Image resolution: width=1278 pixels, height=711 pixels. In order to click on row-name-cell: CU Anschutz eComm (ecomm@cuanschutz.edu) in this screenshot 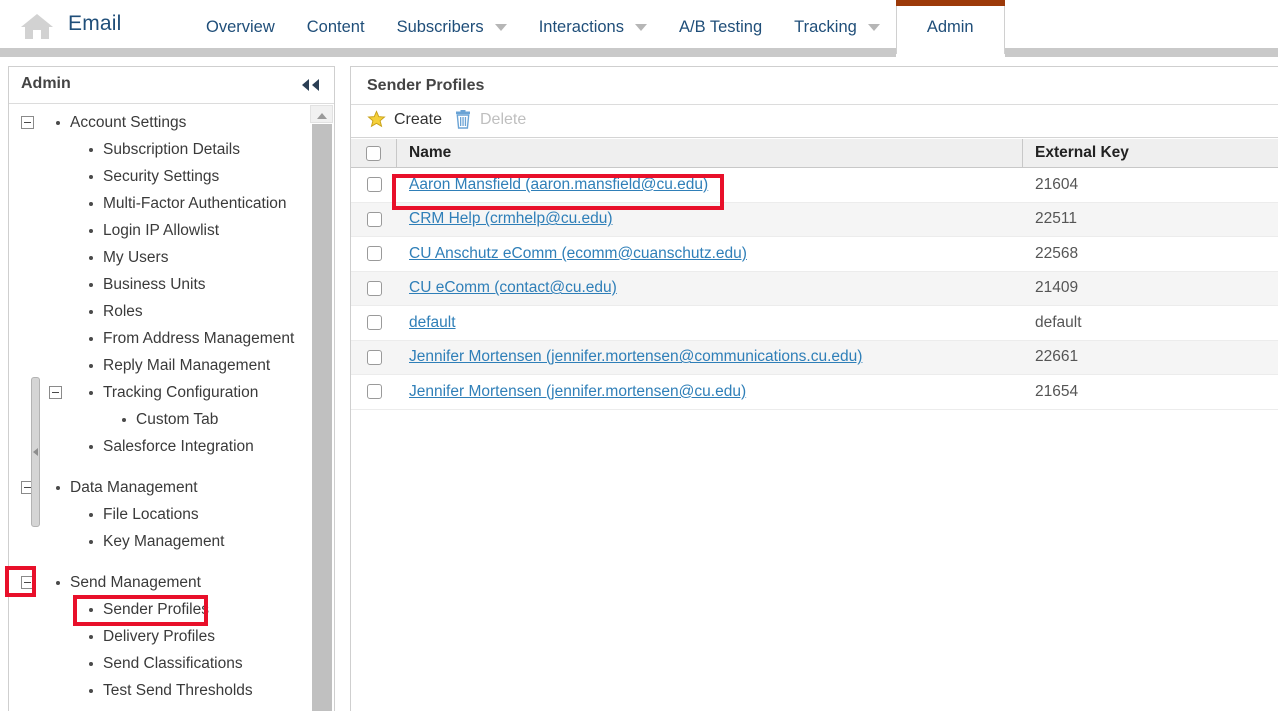, I will do `click(710, 254)`.